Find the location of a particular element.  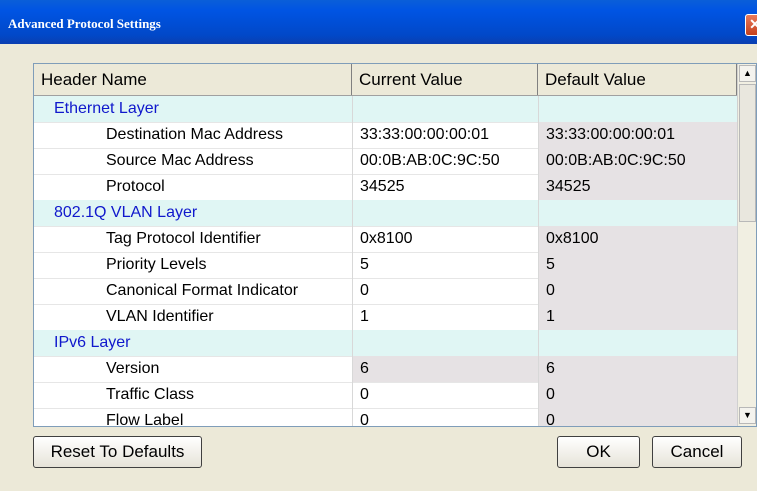

scroll-down-button: ▼ is located at coordinates (747, 415).